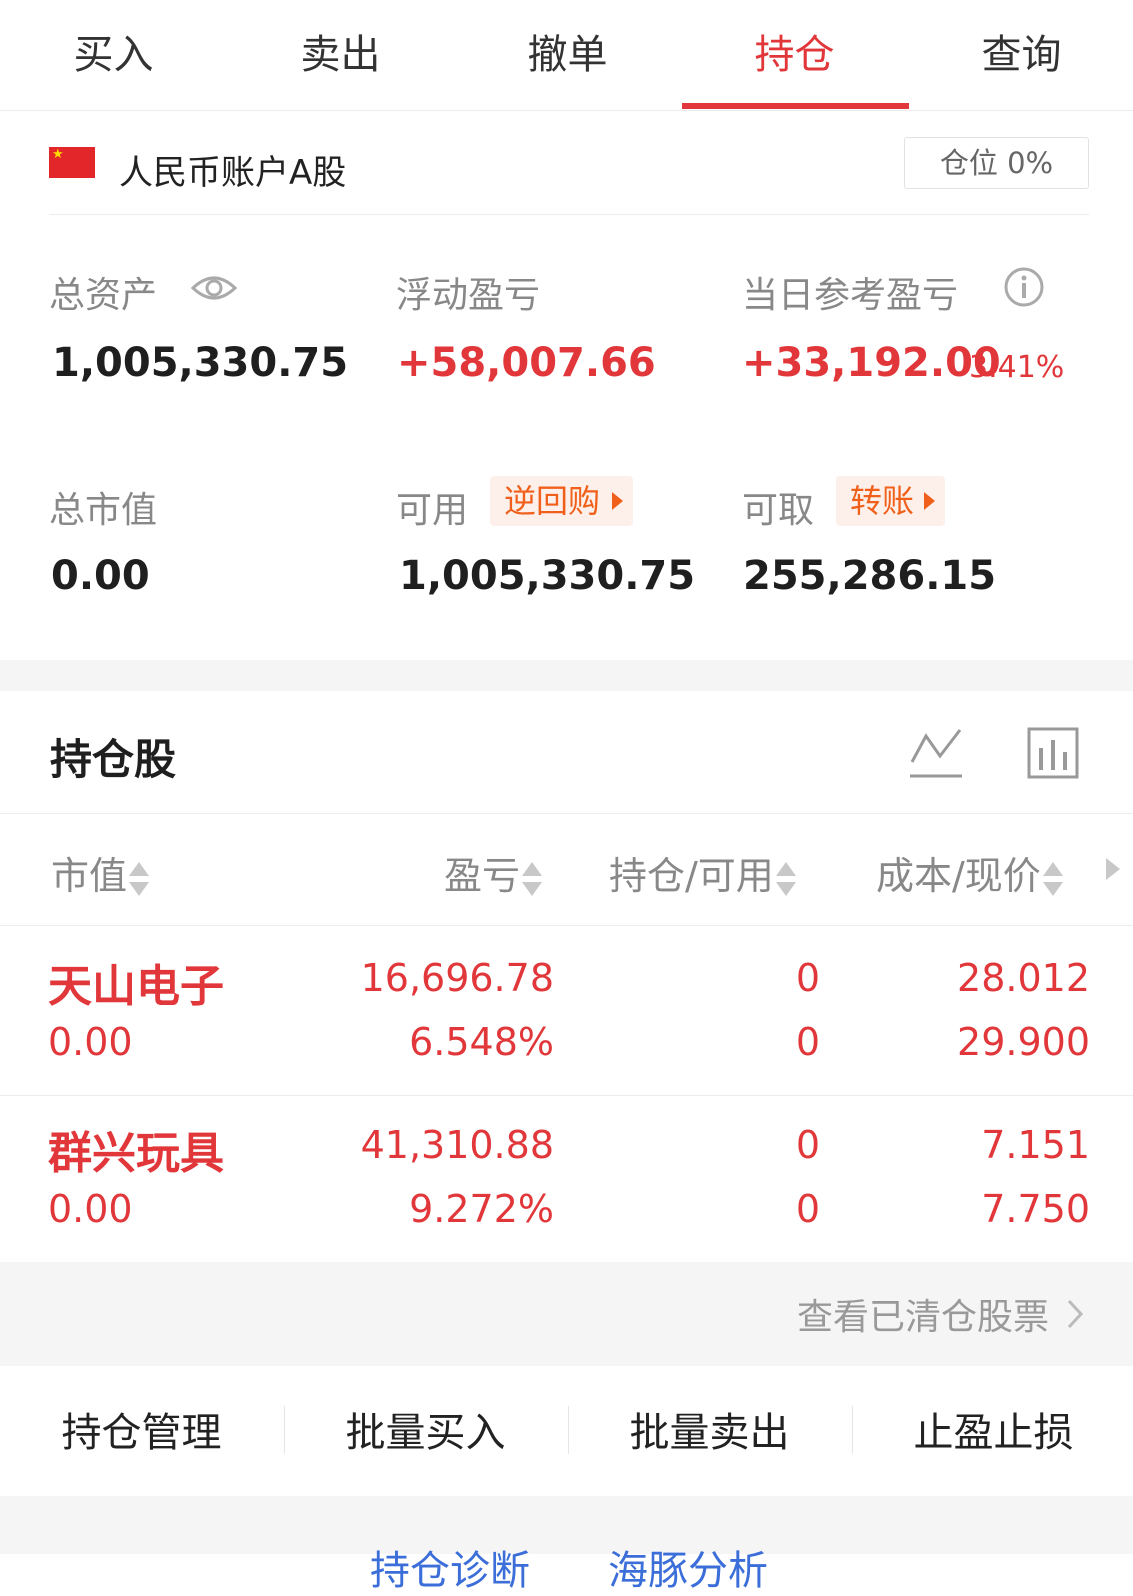  I want to click on stock-name: 群兴玩具, so click(136, 1153).